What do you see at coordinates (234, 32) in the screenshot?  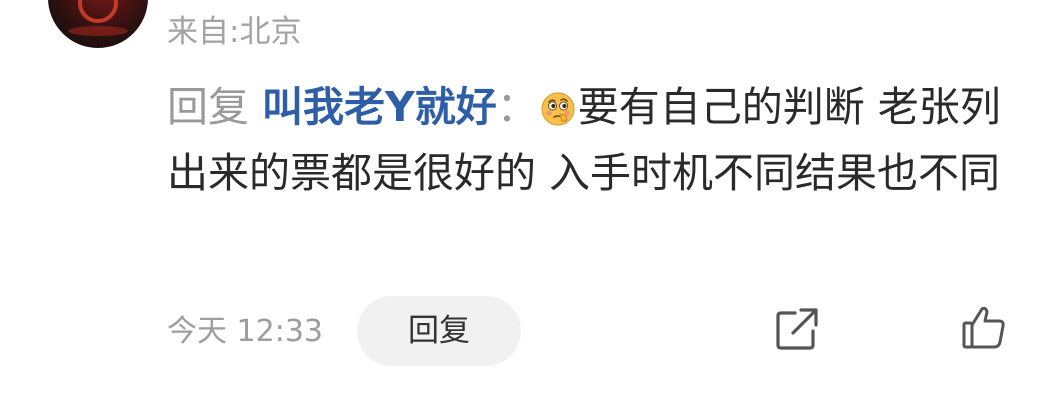 I see `location-label: 来自:北京` at bounding box center [234, 32].